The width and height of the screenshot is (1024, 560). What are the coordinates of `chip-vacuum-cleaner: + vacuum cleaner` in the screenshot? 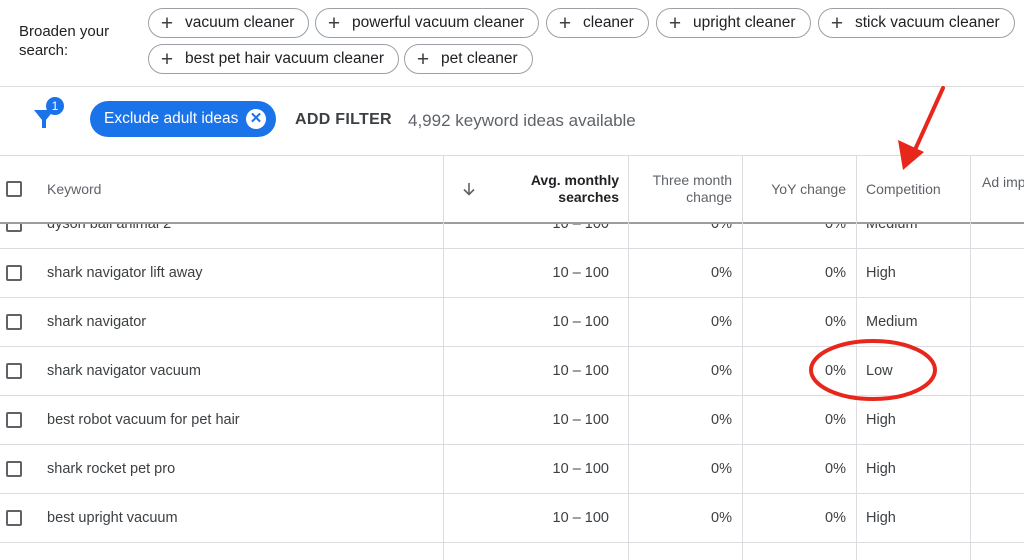 It's located at (229, 23).